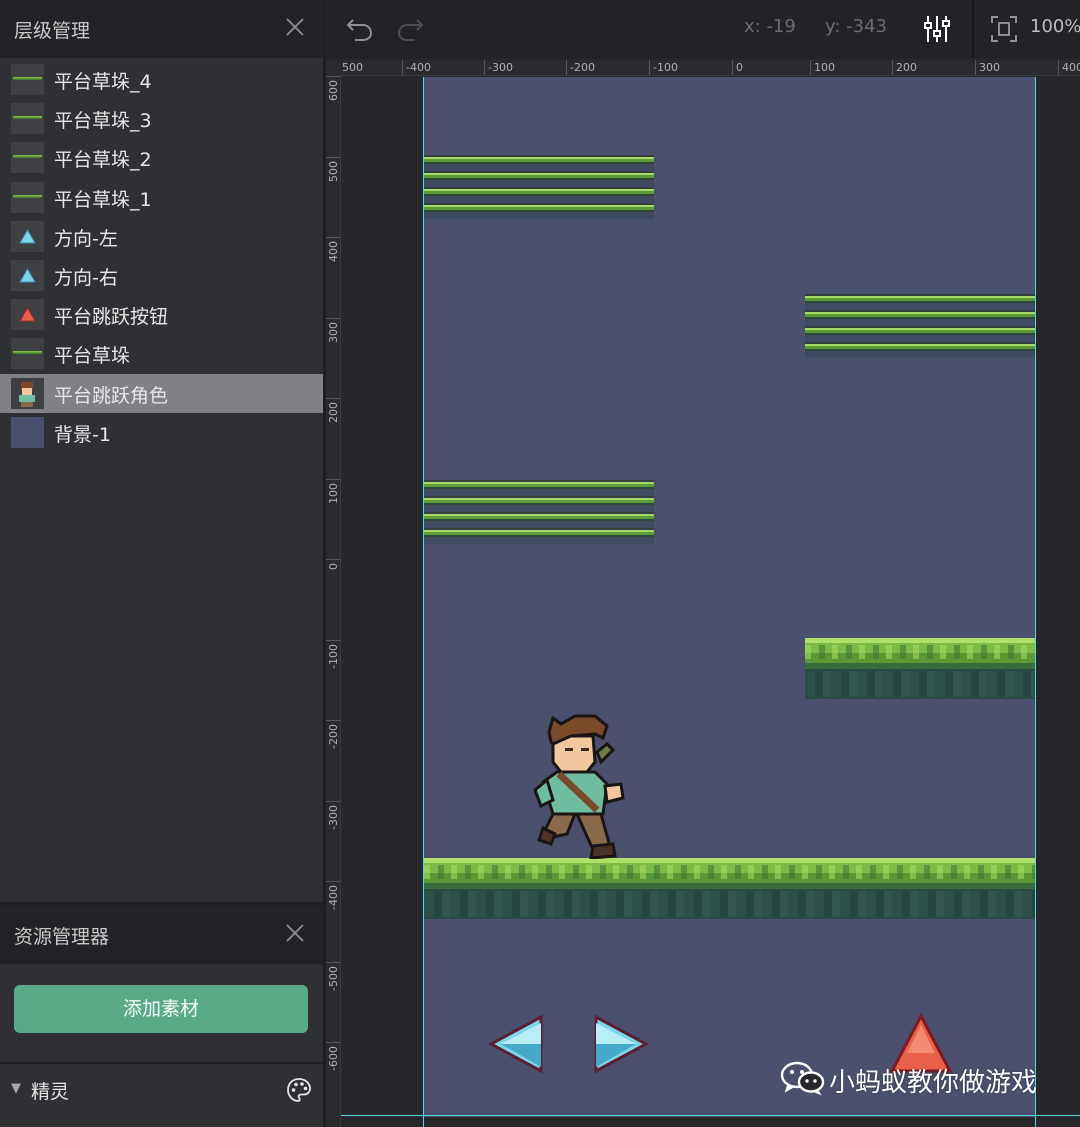  What do you see at coordinates (16, 1088) in the screenshot?
I see `caret-down-icon: ▼` at bounding box center [16, 1088].